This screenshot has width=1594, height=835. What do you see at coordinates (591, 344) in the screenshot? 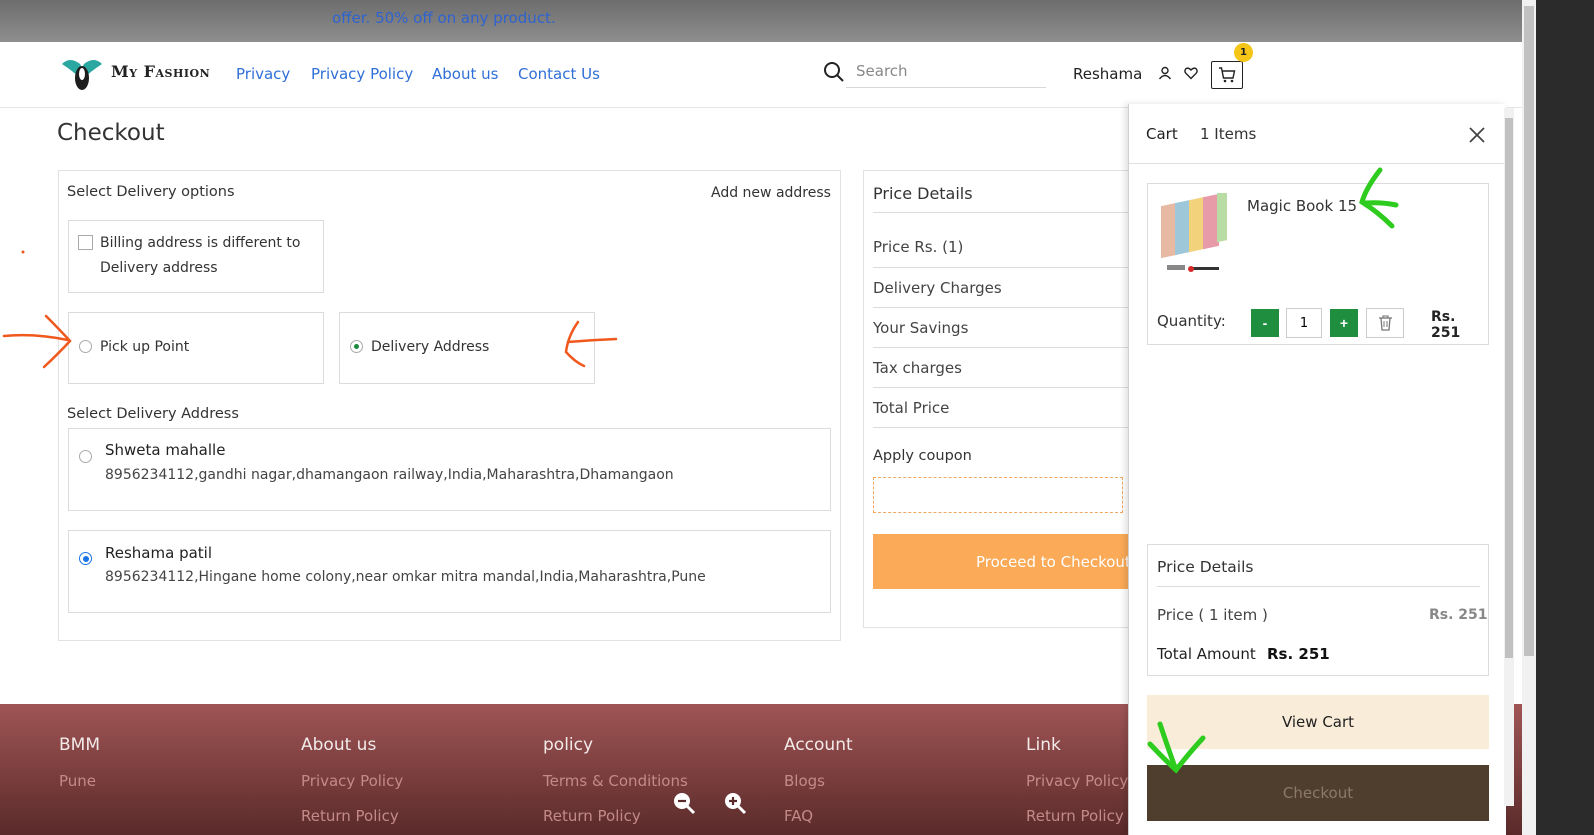
I see `annotation-arrow-left` at bounding box center [591, 344].